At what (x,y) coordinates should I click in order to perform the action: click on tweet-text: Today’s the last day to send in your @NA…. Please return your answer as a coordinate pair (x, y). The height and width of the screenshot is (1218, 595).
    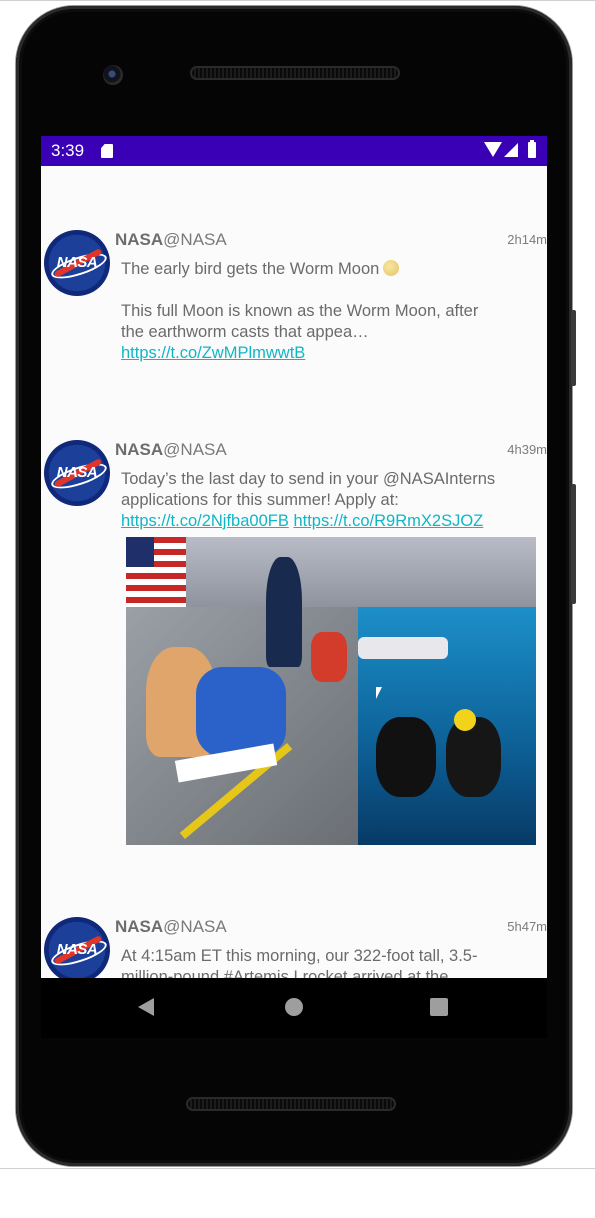
    Looking at the image, I should click on (308, 489).